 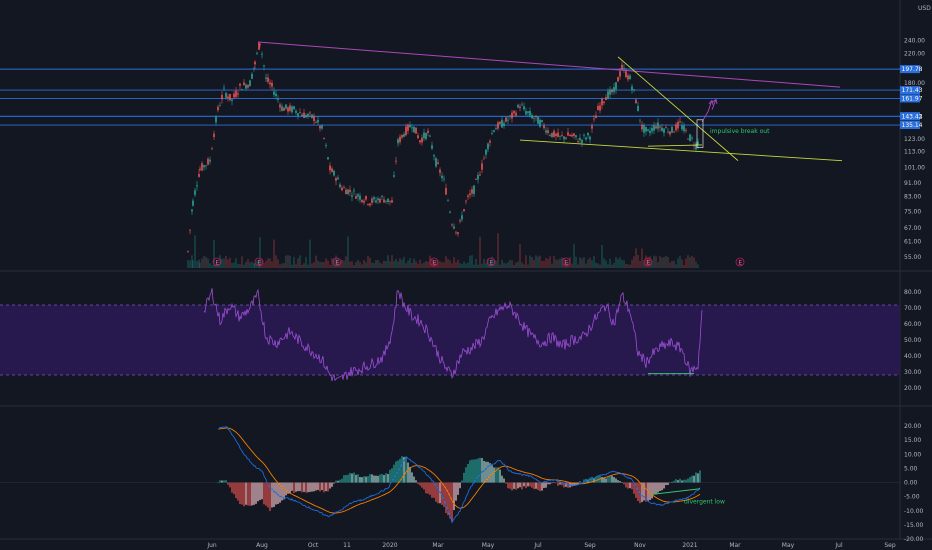 What do you see at coordinates (914, 168) in the screenshot?
I see `price-tick-label: 101.00` at bounding box center [914, 168].